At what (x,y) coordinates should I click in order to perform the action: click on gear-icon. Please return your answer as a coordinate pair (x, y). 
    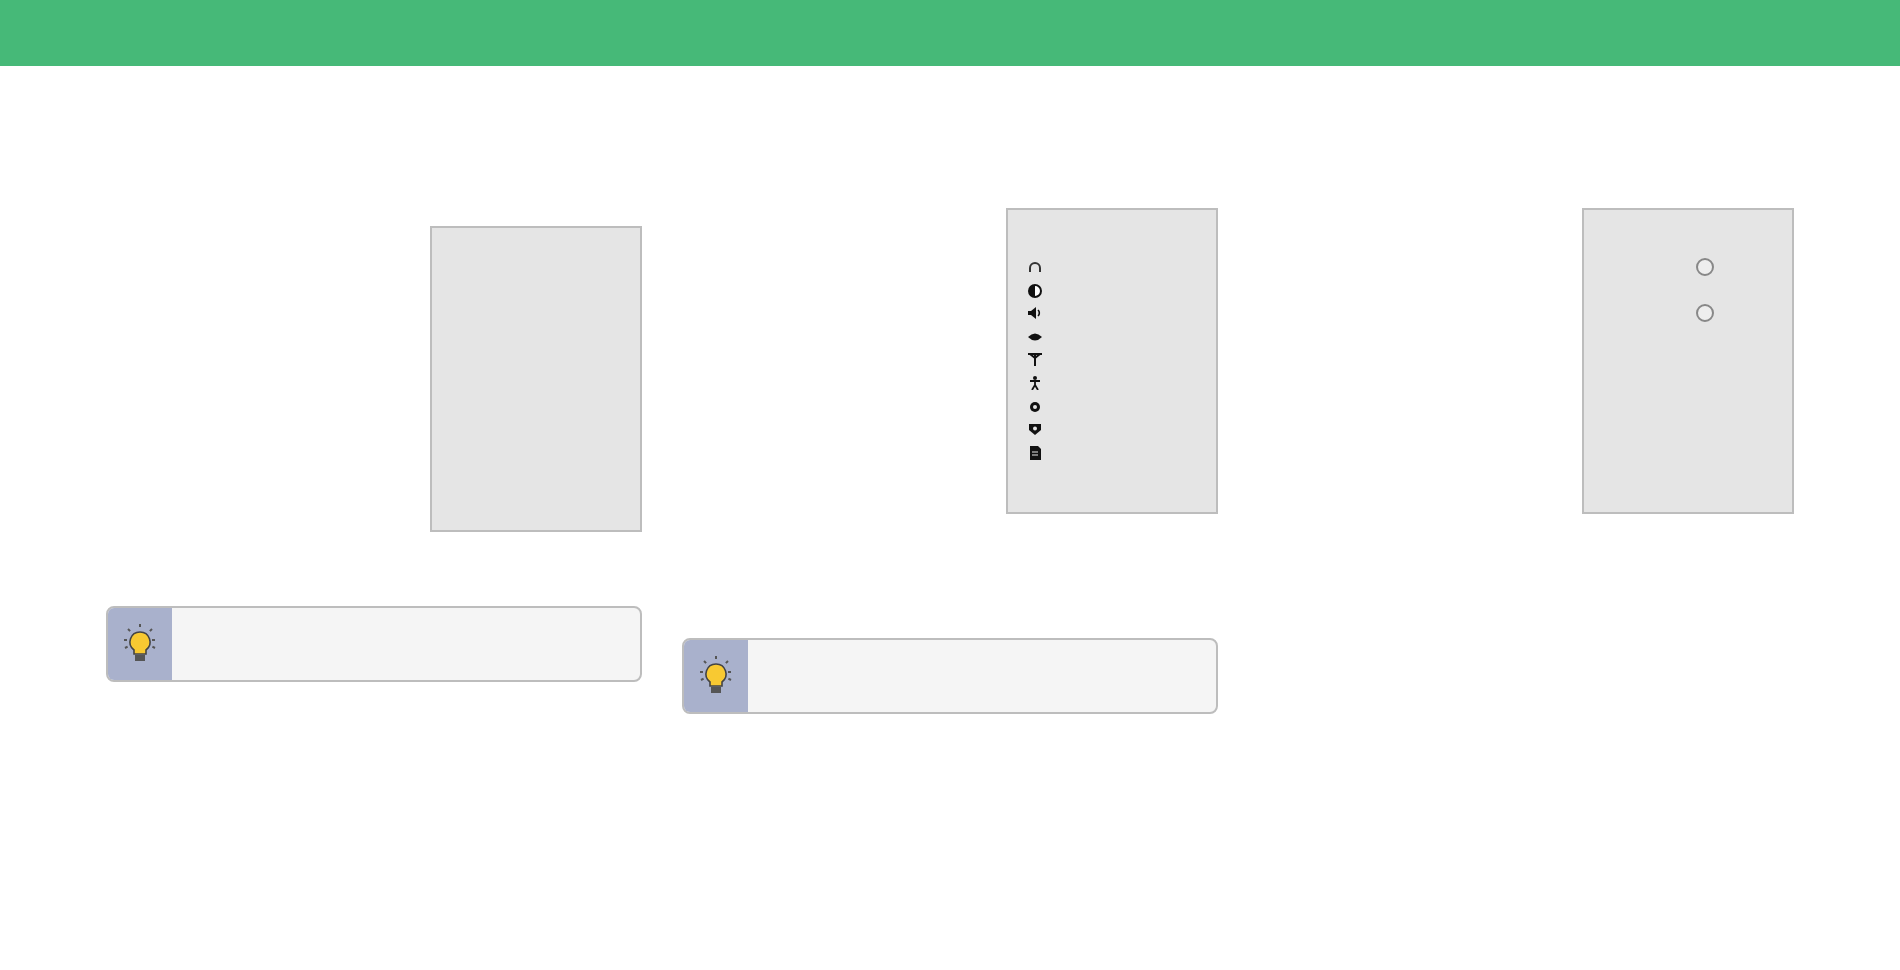
    Looking at the image, I should click on (1035, 406).